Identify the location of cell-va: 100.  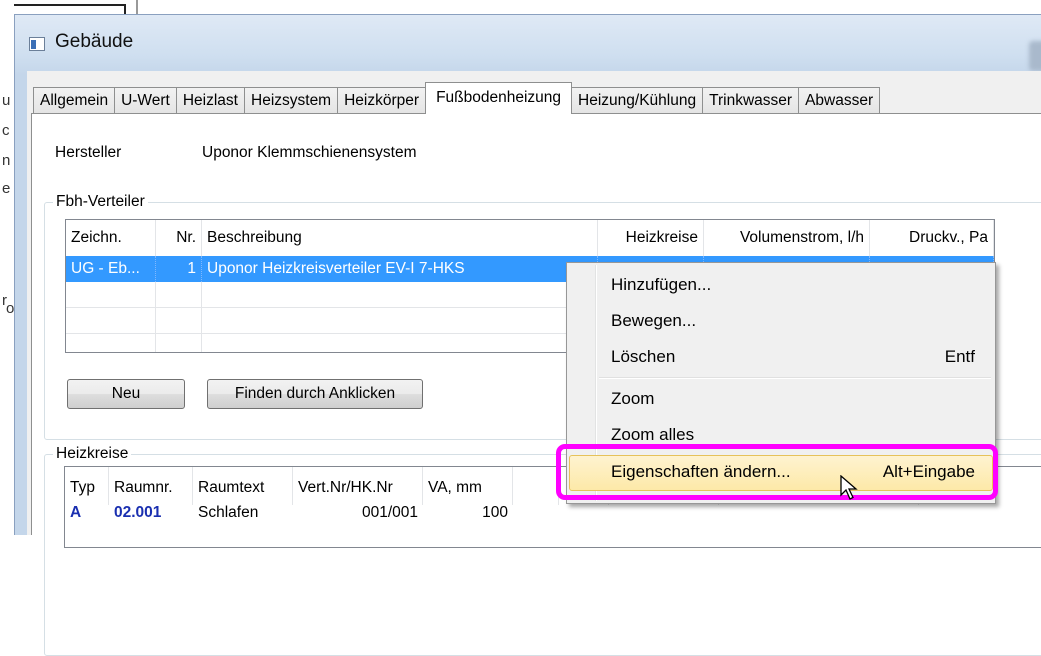
(495, 513).